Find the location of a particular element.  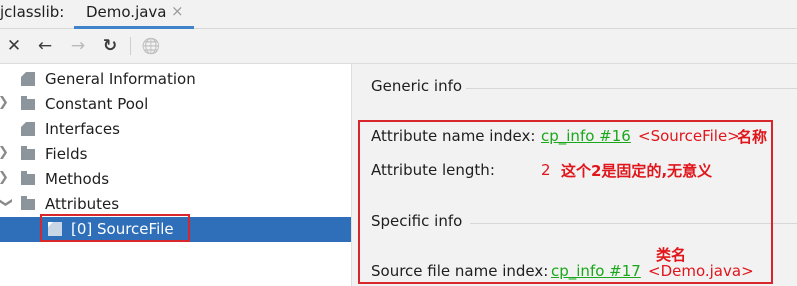

tree-item-label: Fields is located at coordinates (66, 154).